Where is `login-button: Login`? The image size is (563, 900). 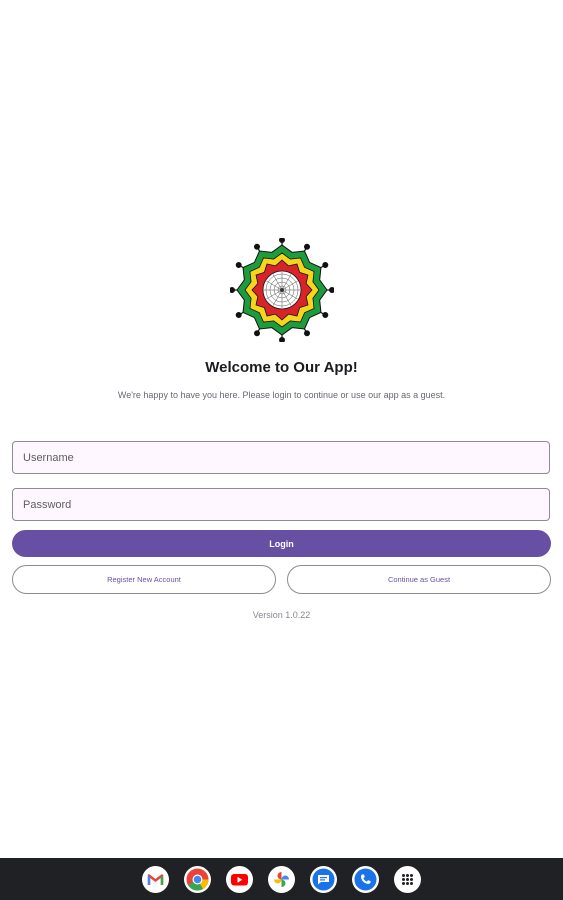 login-button: Login is located at coordinates (281, 543).